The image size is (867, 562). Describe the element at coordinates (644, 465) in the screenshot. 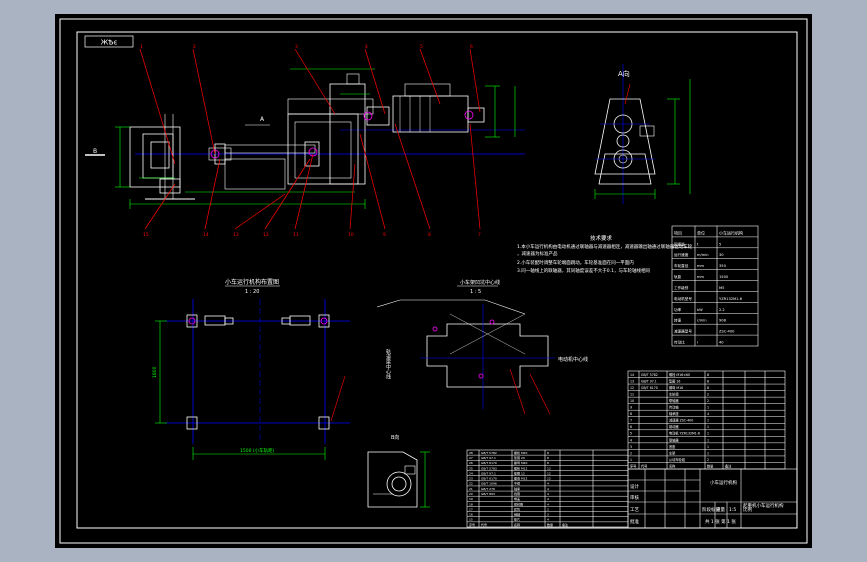

I see `parts-right-header: 代号` at that location.